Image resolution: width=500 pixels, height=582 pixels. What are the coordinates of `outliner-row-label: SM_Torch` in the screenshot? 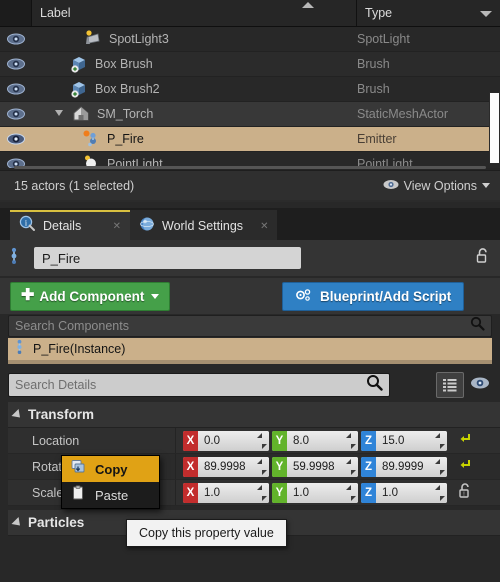 It's located at (194, 114).